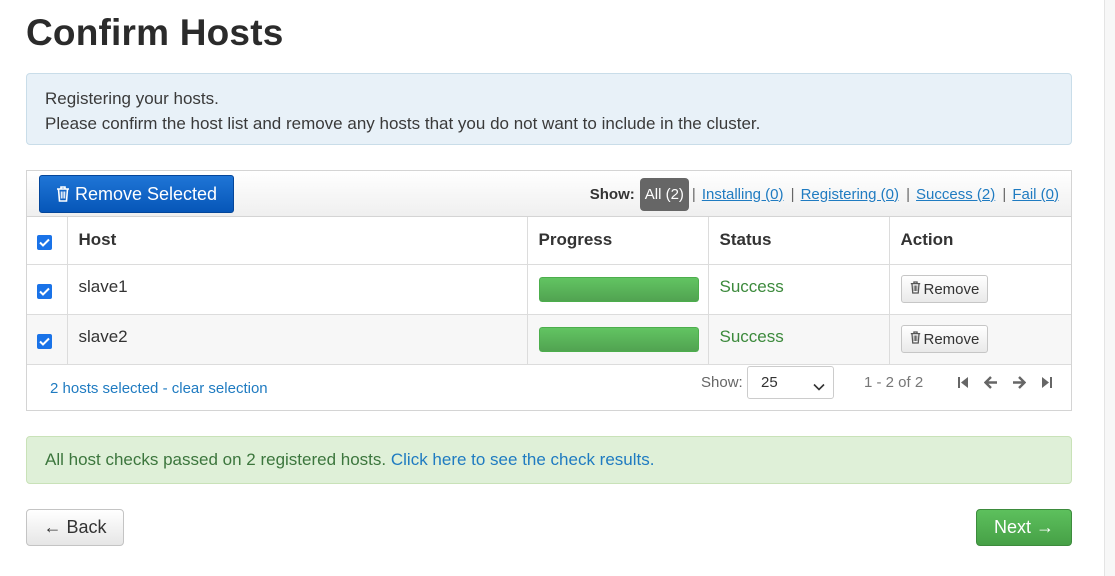 This screenshot has width=1115, height=576. I want to click on table-row: slave2 Success Remove, so click(549, 339).